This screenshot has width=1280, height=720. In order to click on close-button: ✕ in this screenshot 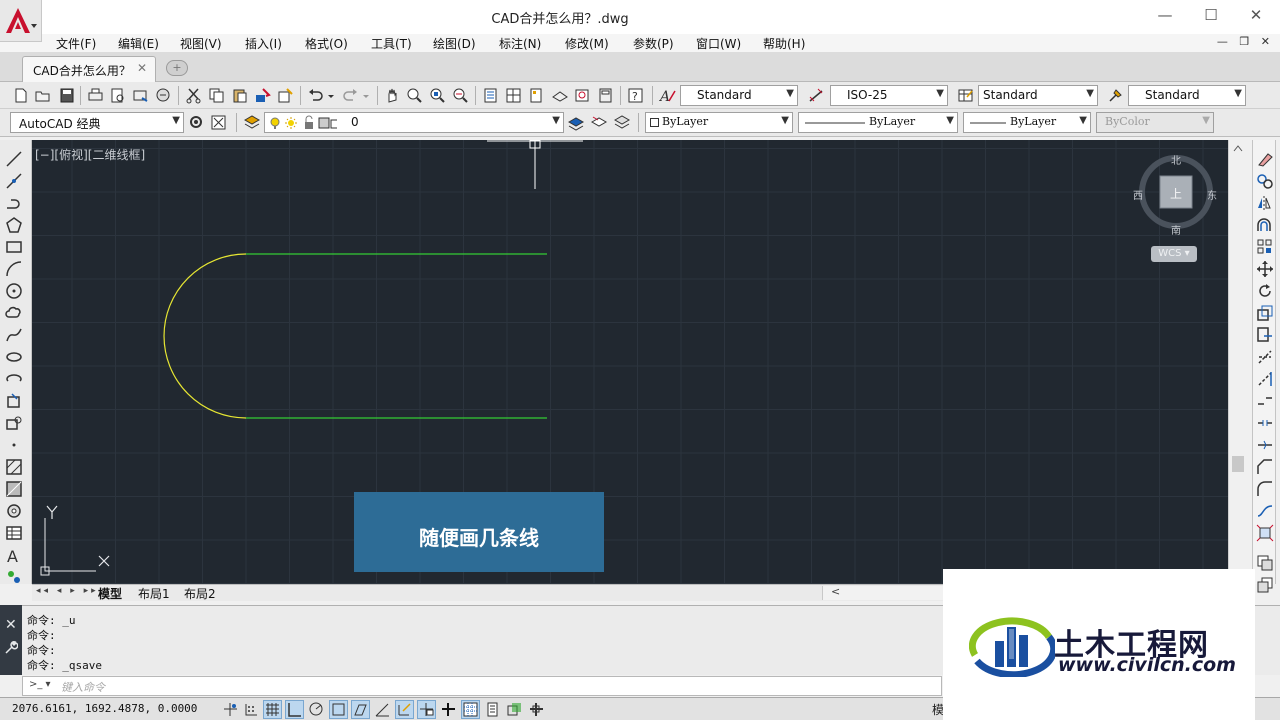, I will do `click(1256, 16)`.